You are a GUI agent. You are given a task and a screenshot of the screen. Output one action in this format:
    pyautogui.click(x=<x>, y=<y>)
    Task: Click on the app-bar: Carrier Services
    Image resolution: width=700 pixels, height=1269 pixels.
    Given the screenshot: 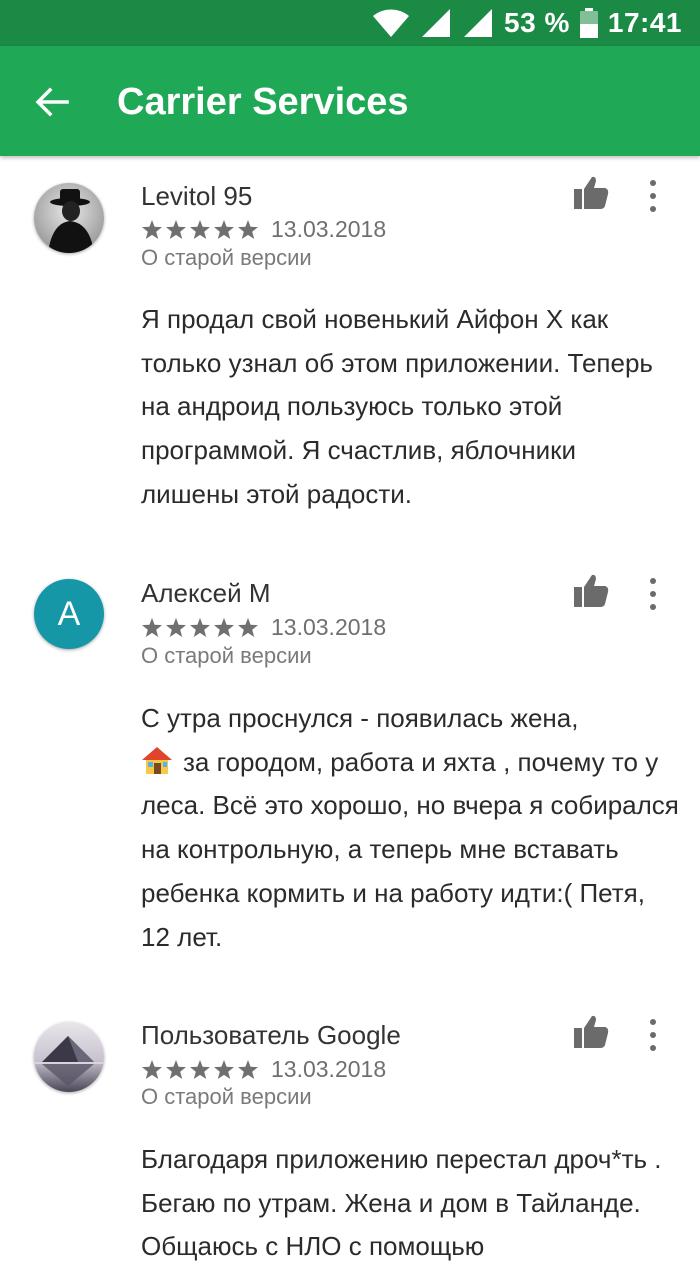 What is the action you would take?
    pyautogui.click(x=350, y=101)
    